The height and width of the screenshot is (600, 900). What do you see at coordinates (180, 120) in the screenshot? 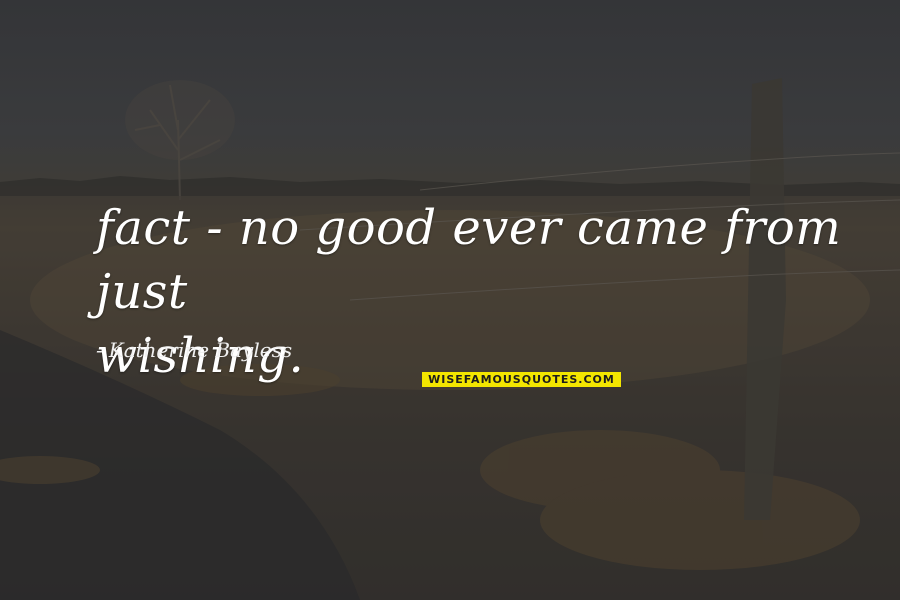
I see `tree-canopy` at bounding box center [180, 120].